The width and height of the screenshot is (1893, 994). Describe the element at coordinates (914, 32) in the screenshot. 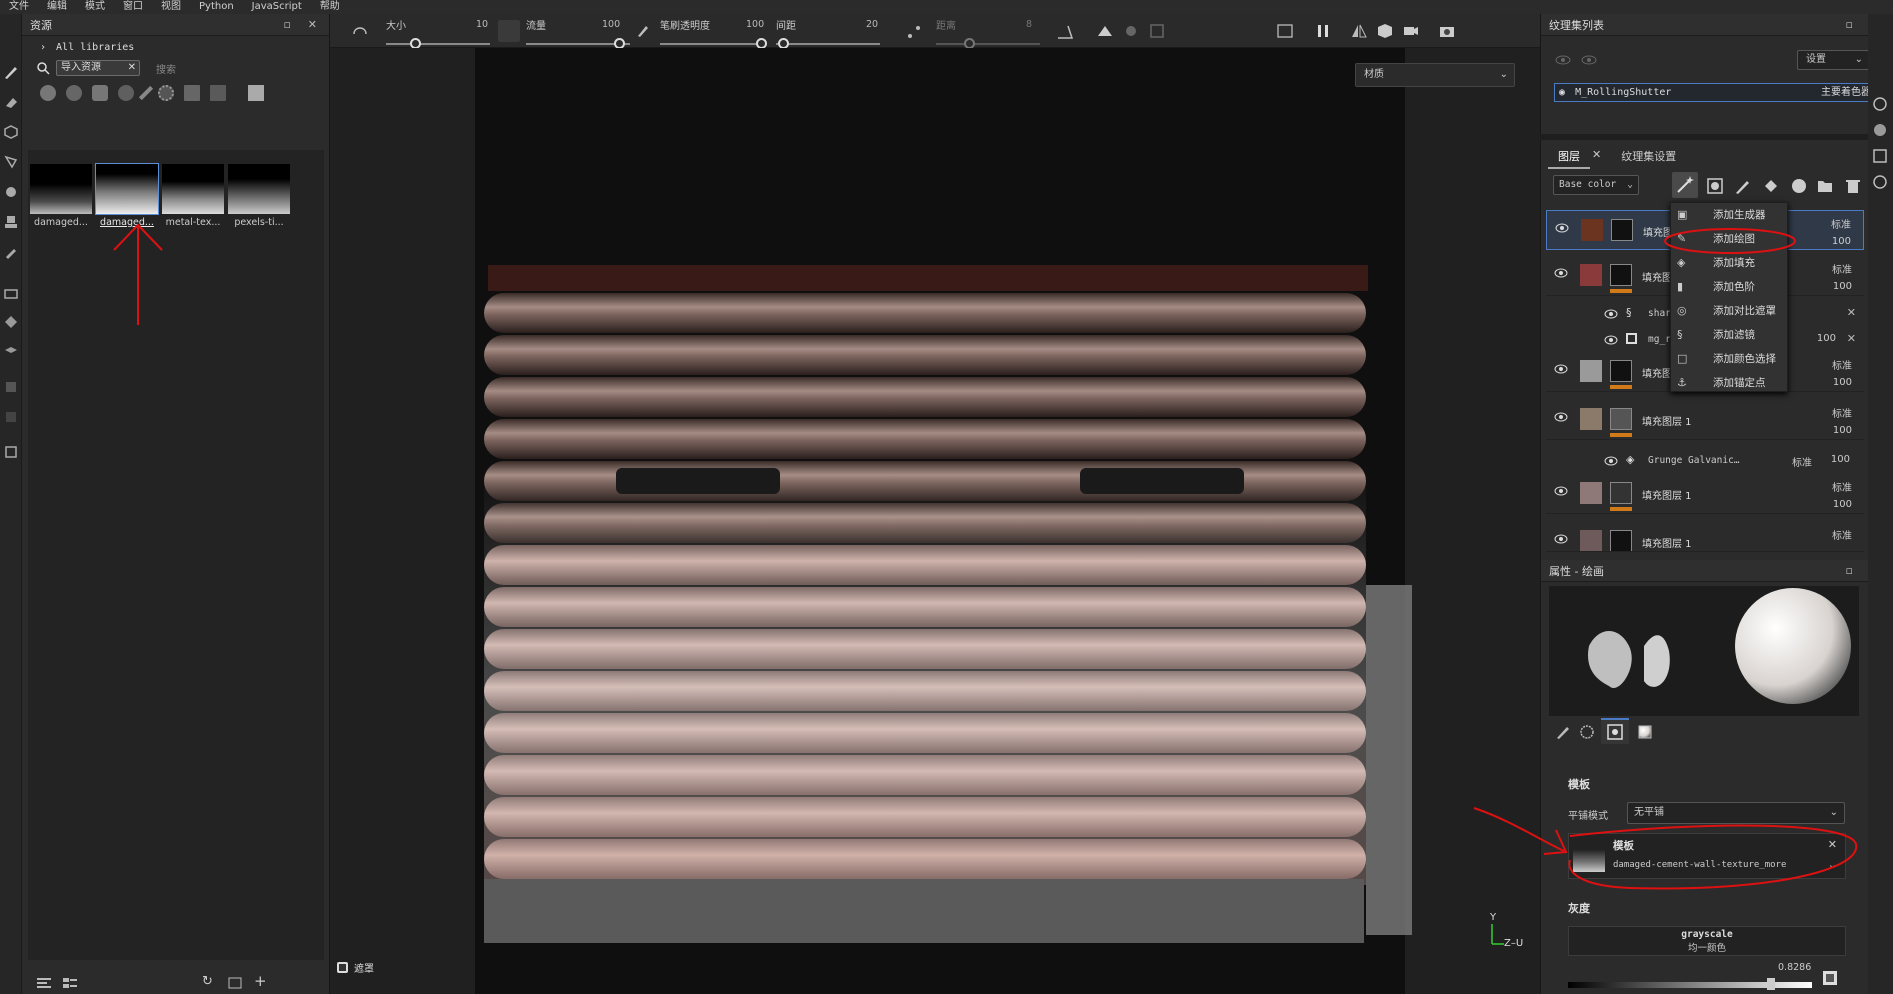

I see `jitter-icon` at that location.